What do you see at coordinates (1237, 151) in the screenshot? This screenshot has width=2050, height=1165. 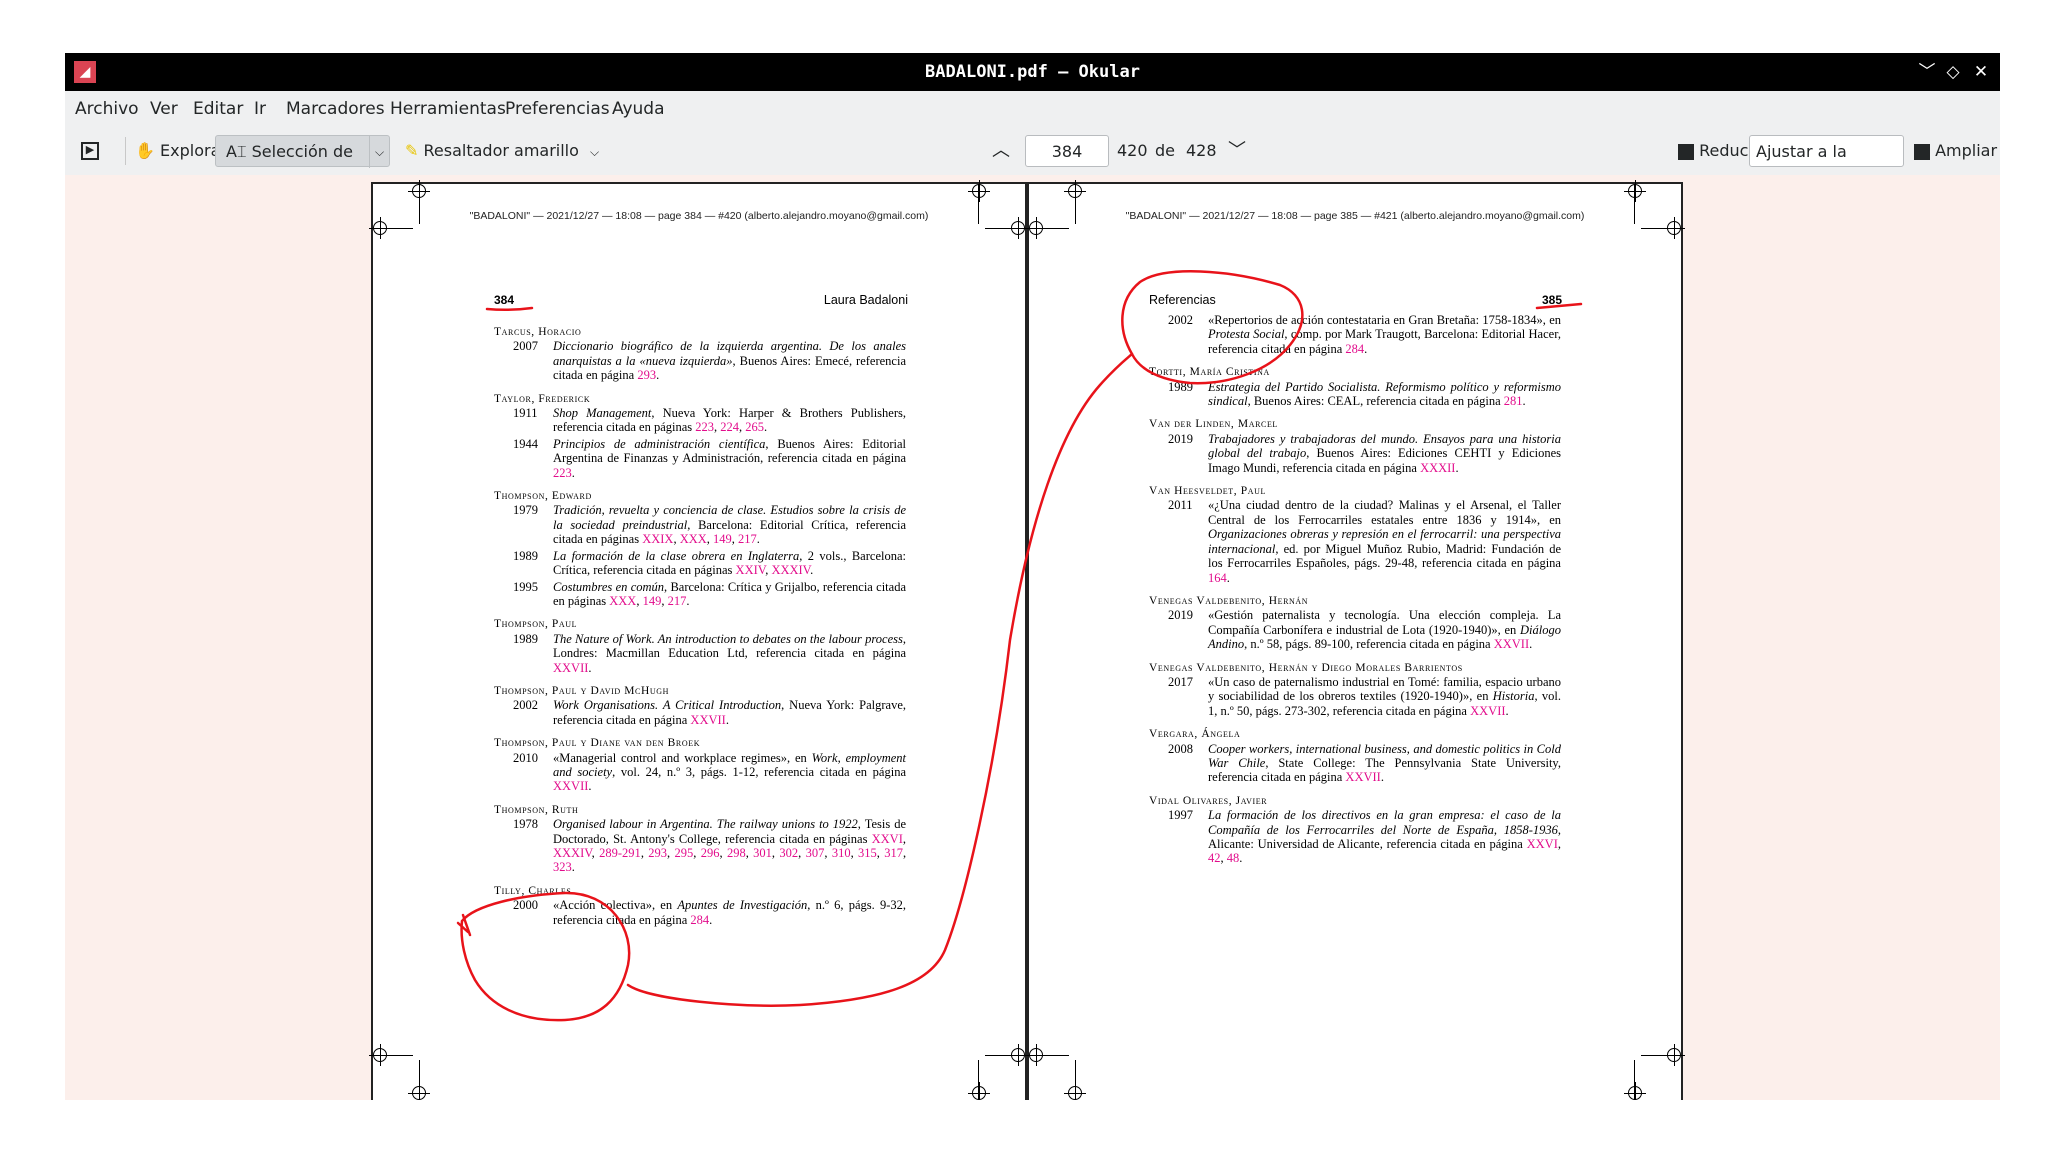 I see `next-page-icon: ﹀` at bounding box center [1237, 151].